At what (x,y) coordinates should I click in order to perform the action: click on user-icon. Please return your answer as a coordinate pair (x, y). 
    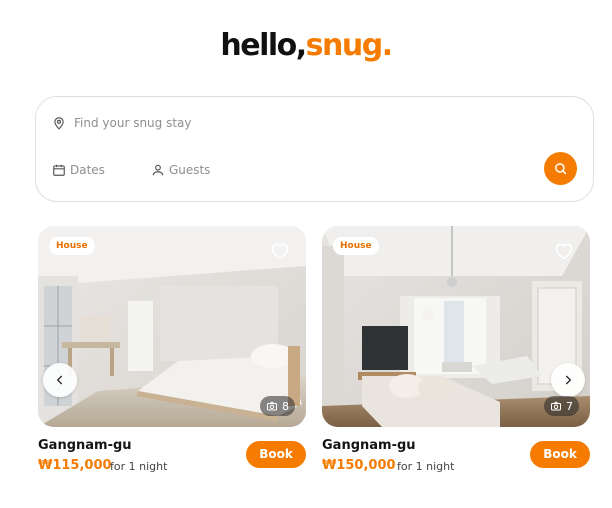
    Looking at the image, I should click on (158, 170).